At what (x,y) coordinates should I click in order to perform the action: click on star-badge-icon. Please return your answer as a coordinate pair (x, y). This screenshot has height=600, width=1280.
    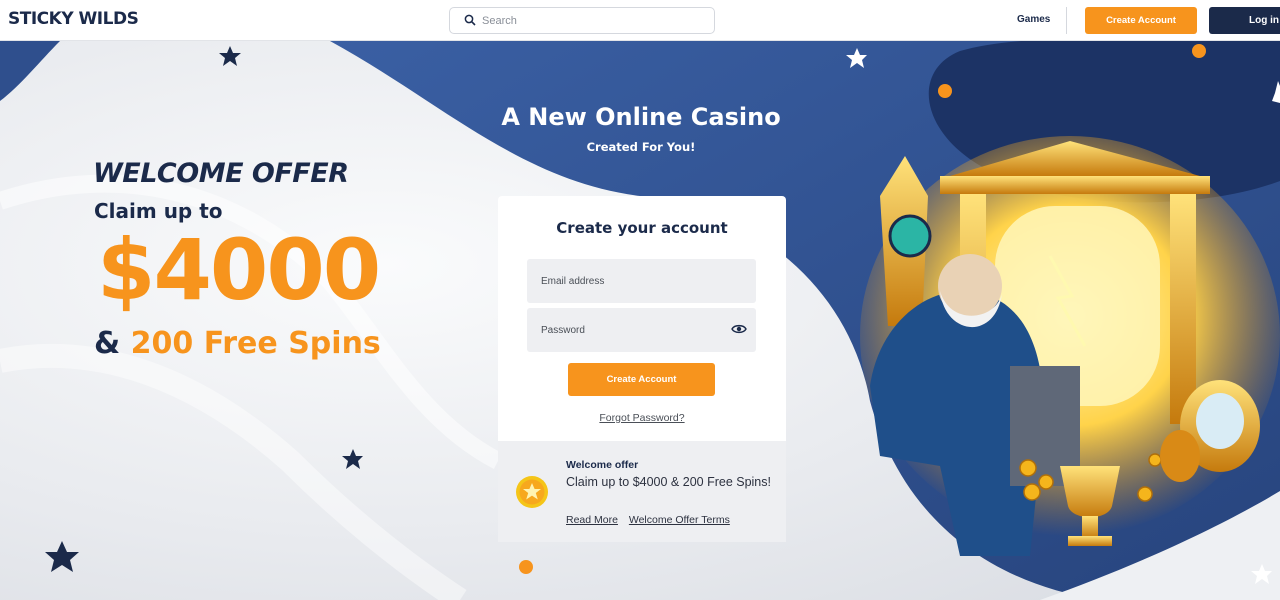
    Looking at the image, I should click on (532, 492).